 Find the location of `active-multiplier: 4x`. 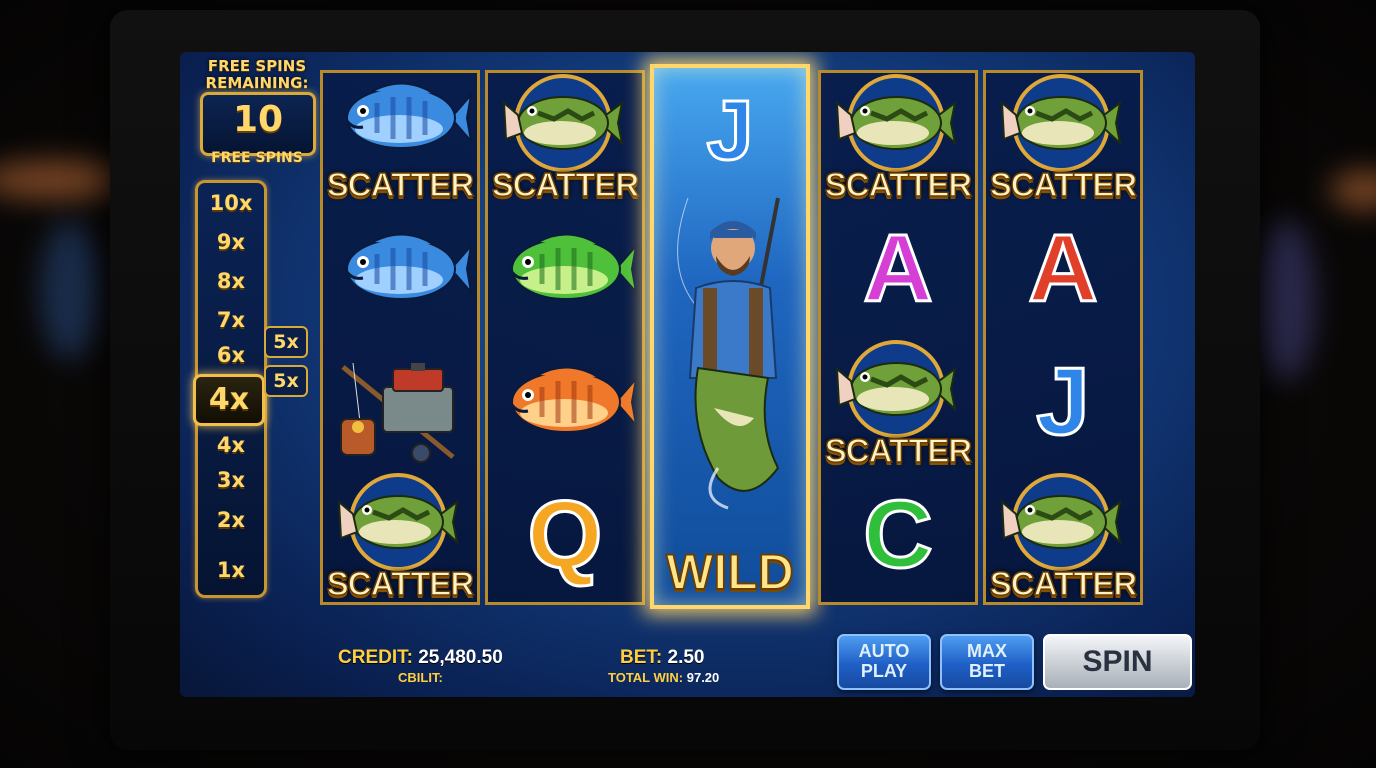

active-multiplier: 4x is located at coordinates (229, 400).